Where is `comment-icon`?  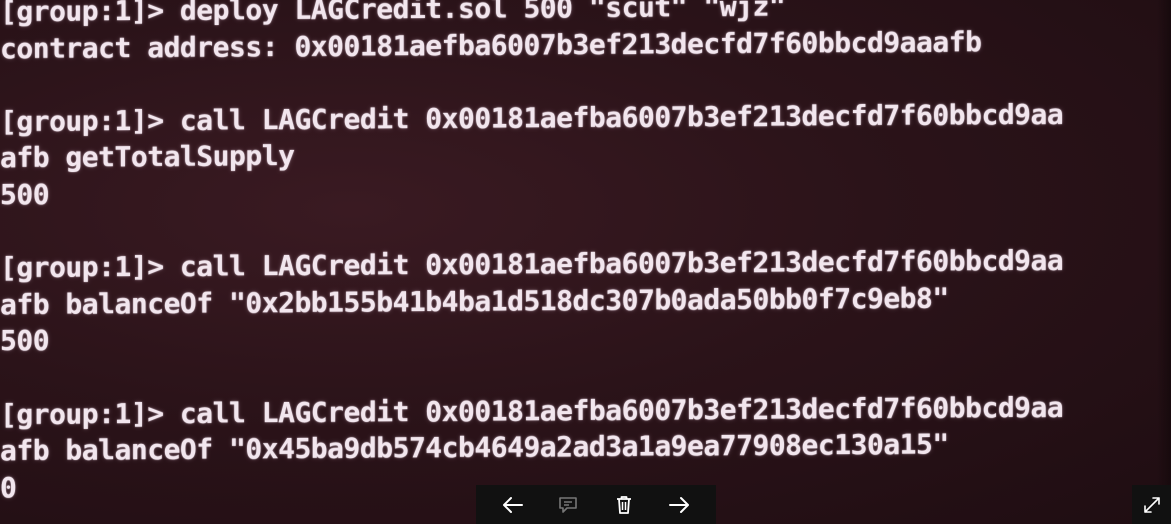
comment-icon is located at coordinates (568, 504).